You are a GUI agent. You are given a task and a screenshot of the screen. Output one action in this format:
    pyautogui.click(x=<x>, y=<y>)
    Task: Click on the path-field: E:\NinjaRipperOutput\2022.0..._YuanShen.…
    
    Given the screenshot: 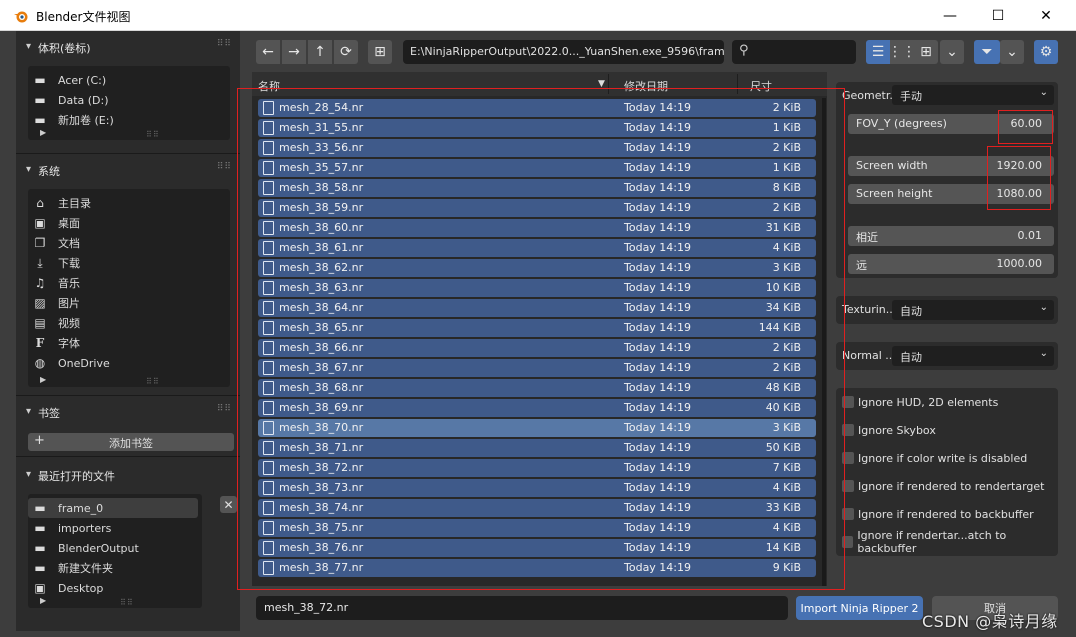 What is the action you would take?
    pyautogui.click(x=563, y=52)
    